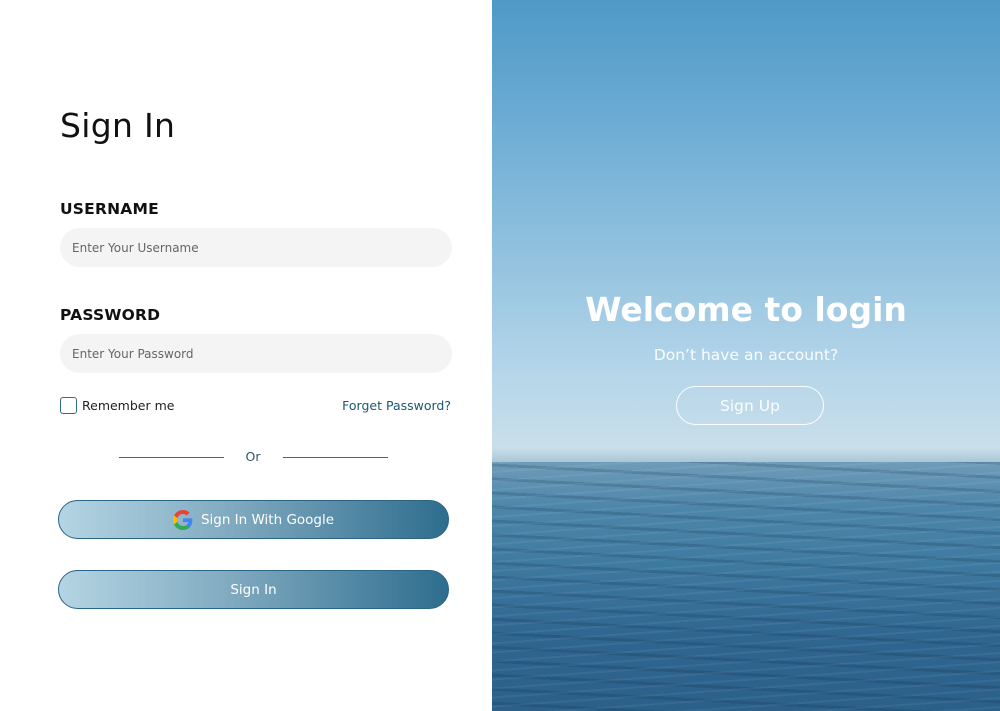  Describe the element at coordinates (171, 457) in the screenshot. I see `divider-line-left` at that location.